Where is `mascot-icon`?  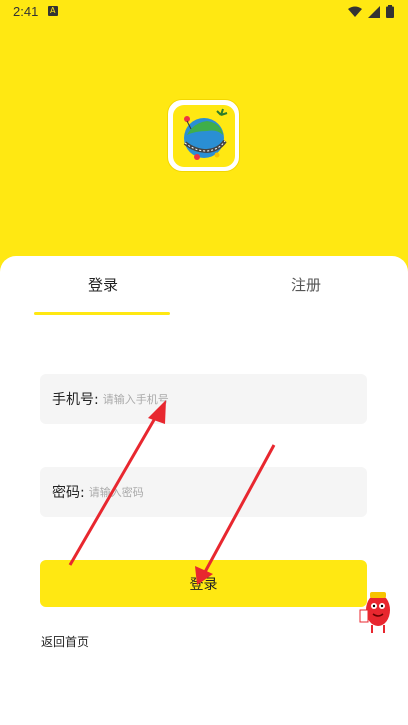 mascot-icon is located at coordinates (376, 612).